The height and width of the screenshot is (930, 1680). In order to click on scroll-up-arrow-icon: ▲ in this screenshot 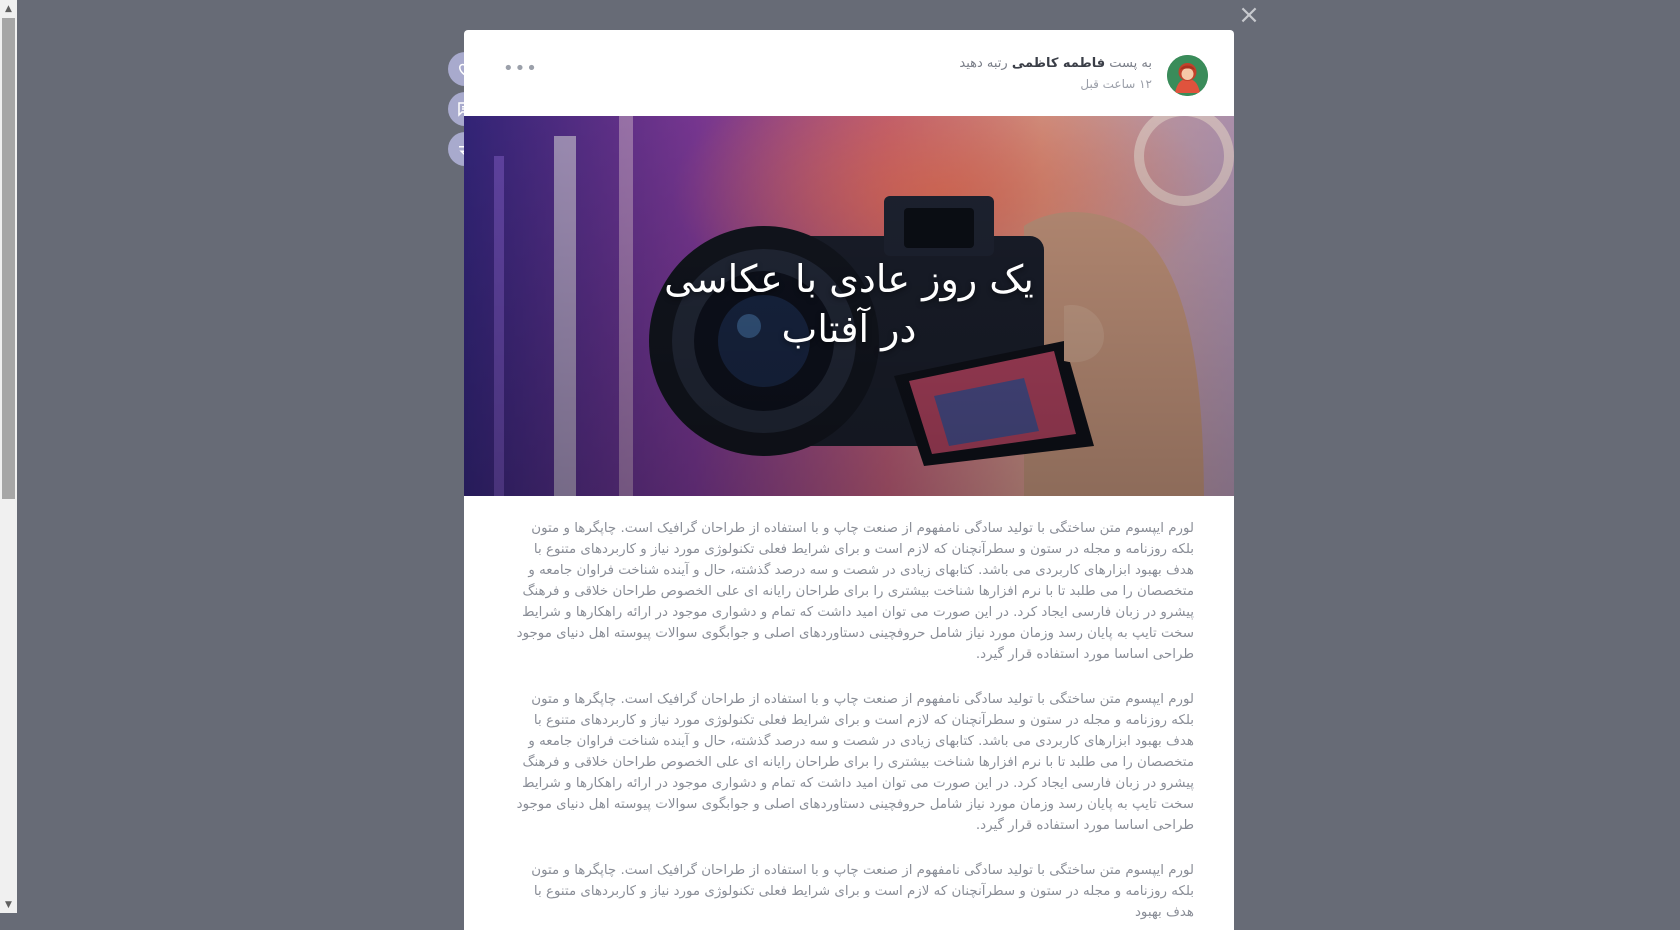, I will do `click(8, 8)`.